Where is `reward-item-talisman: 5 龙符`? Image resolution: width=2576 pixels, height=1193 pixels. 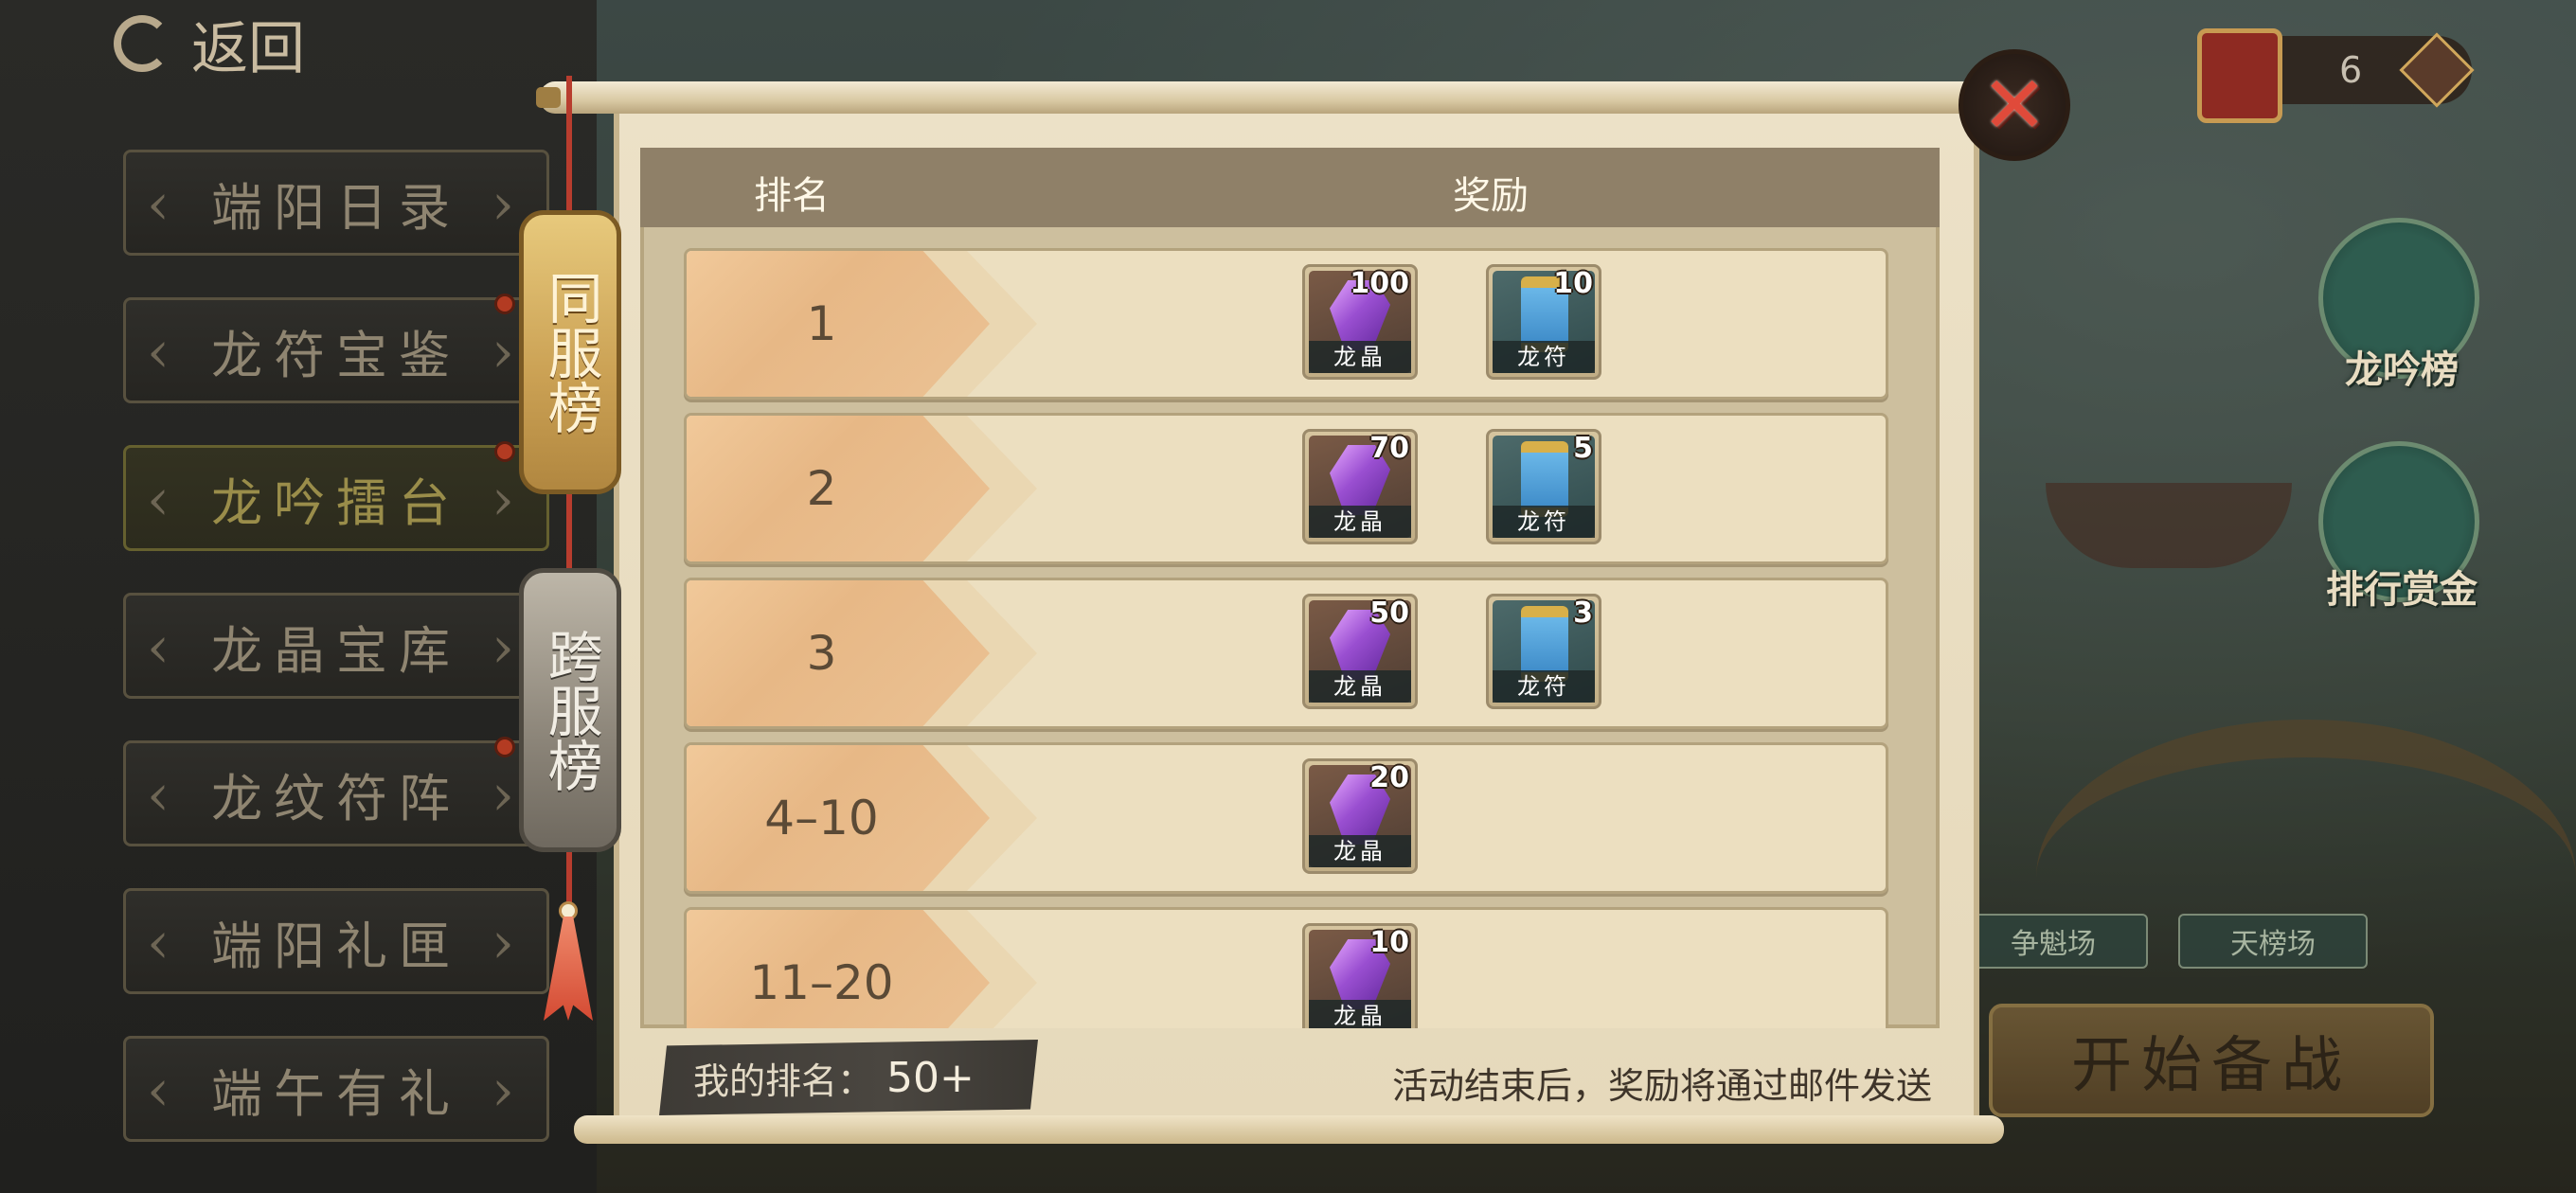
reward-item-talisman: 5 龙符 is located at coordinates (1543, 486).